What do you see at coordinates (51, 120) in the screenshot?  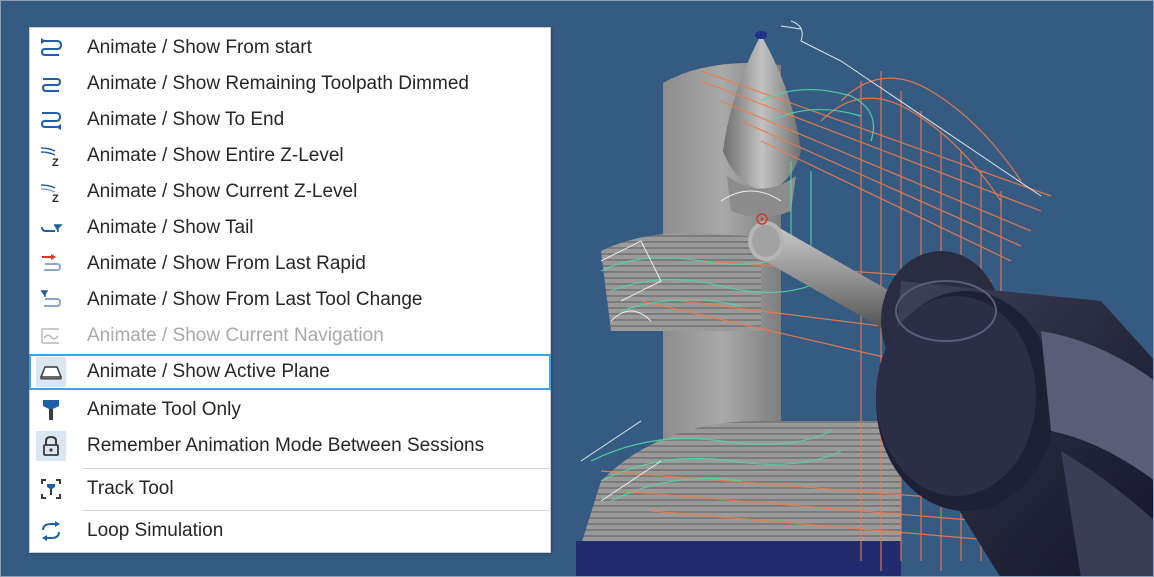 I see `toolpath-to-end-icon` at bounding box center [51, 120].